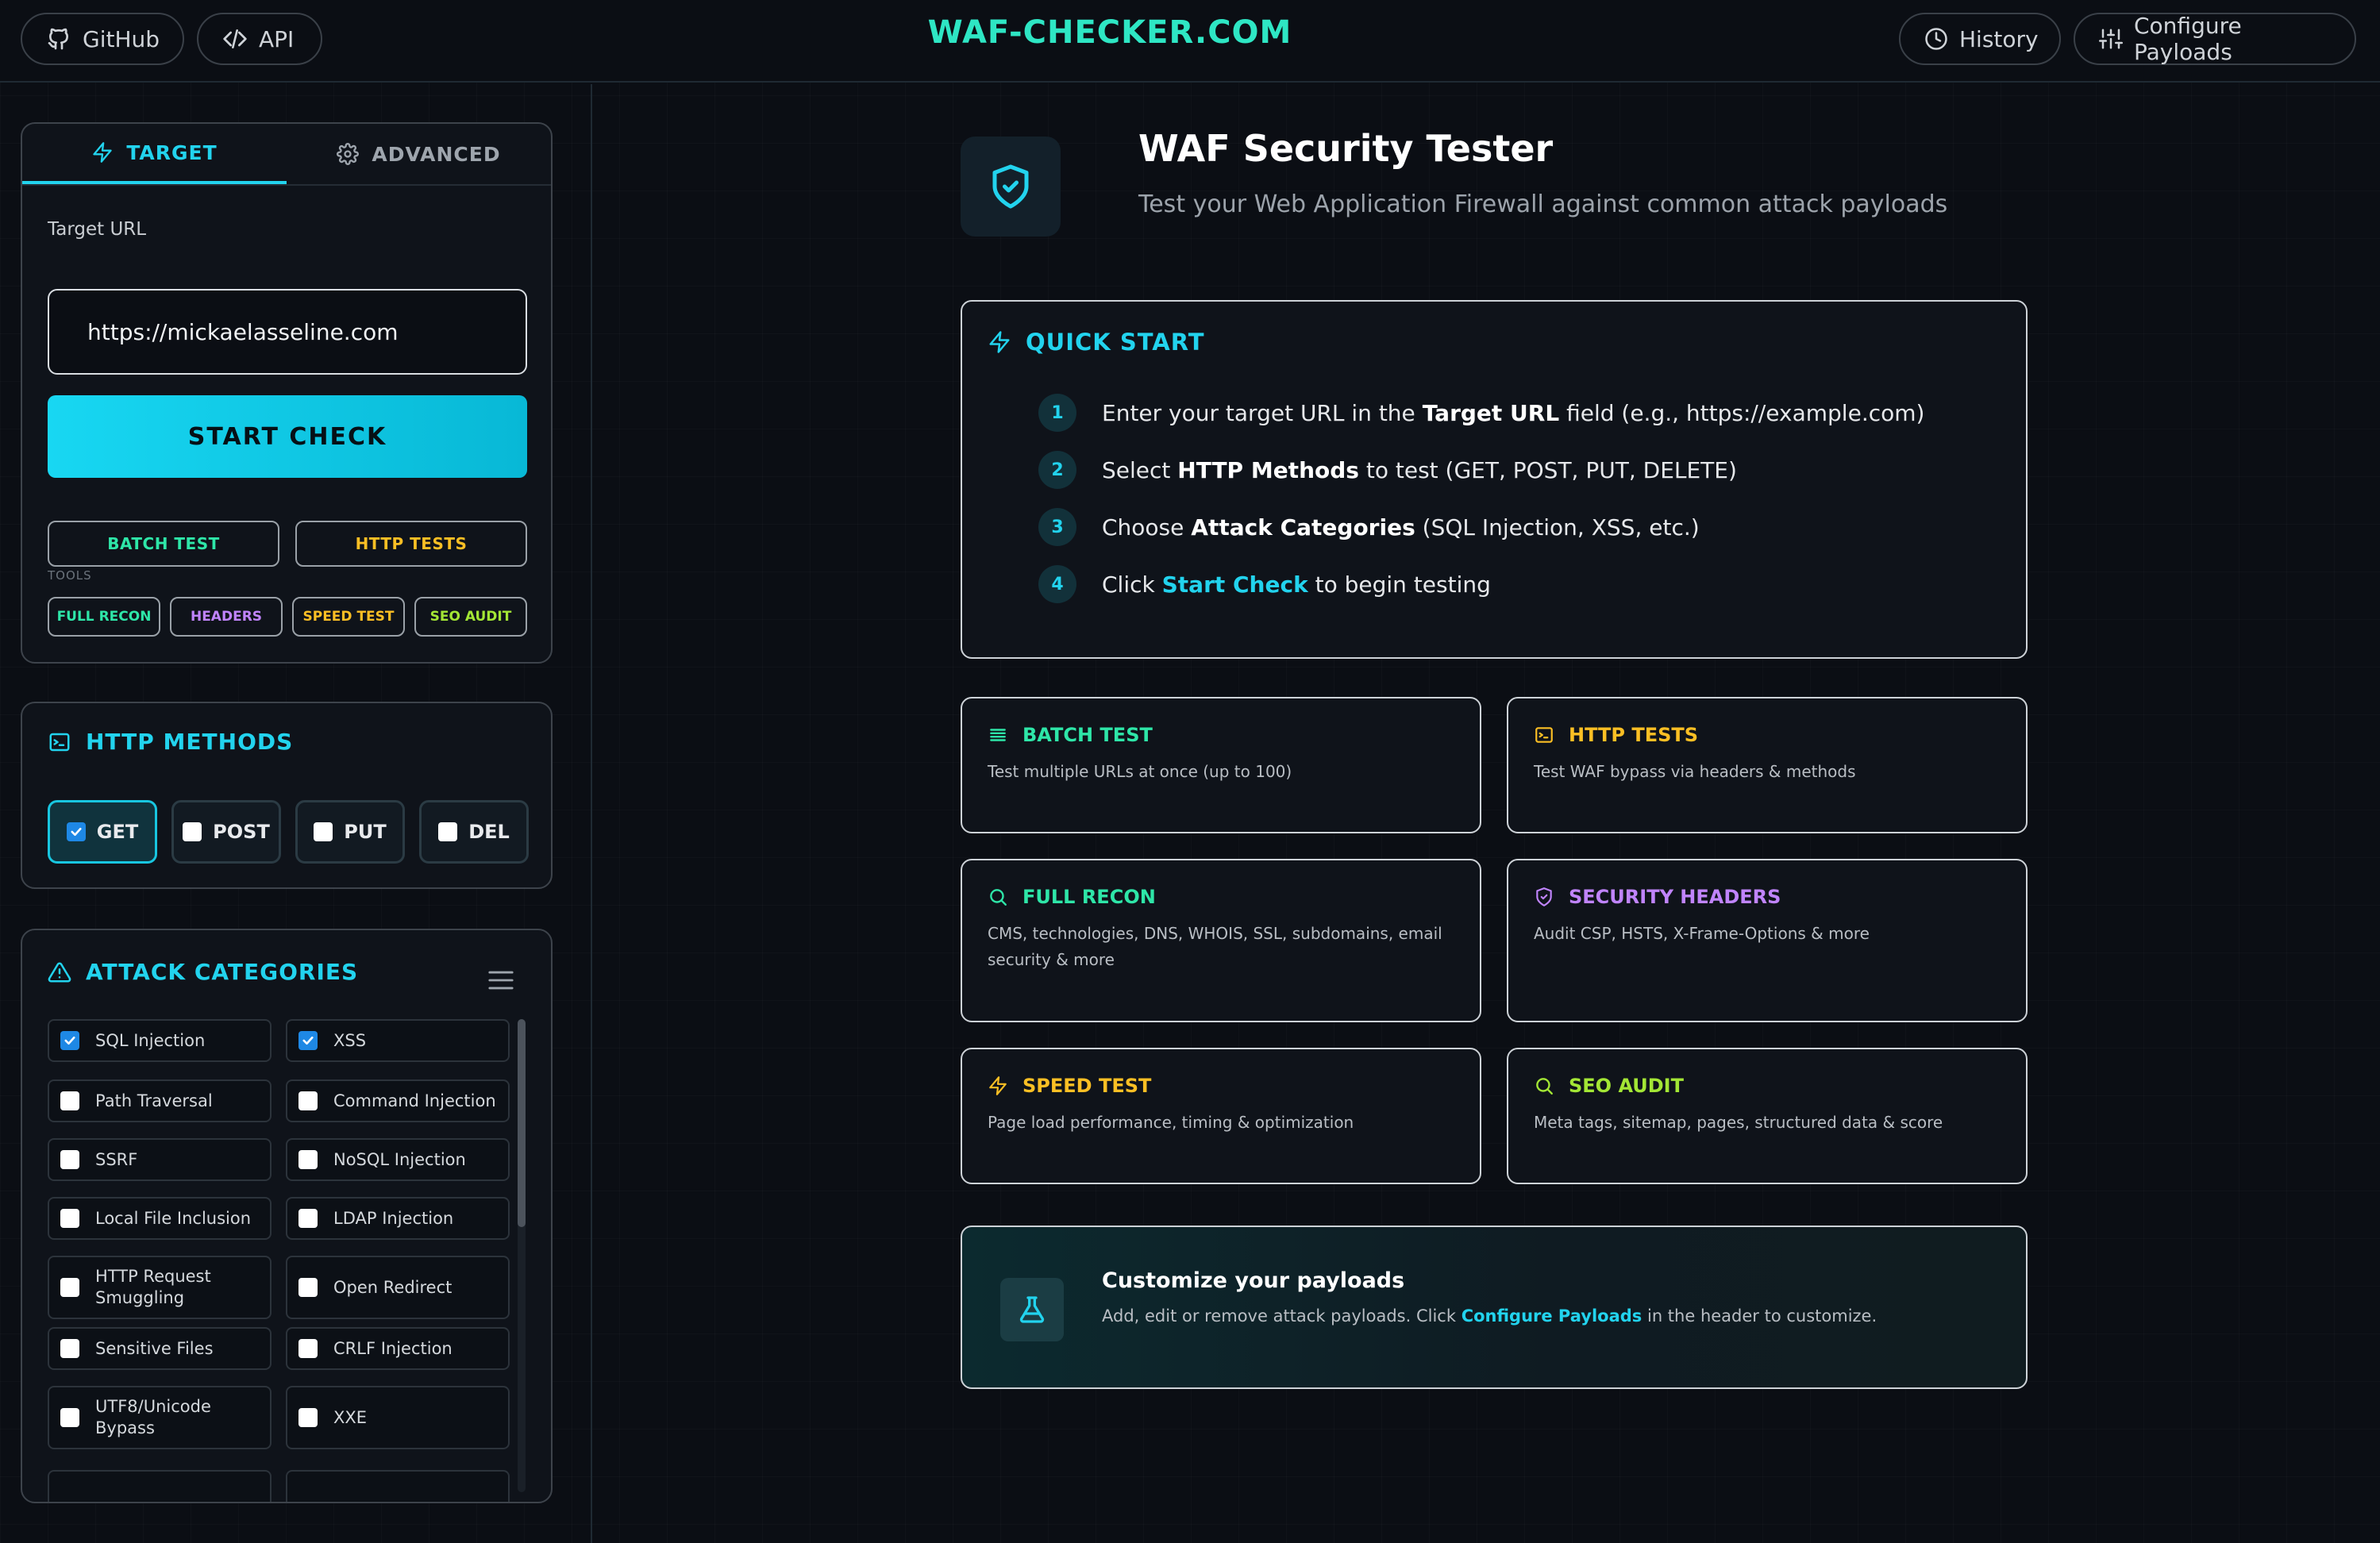  What do you see at coordinates (1147, 527) in the screenshot?
I see `step-text-pre: Choose` at bounding box center [1147, 527].